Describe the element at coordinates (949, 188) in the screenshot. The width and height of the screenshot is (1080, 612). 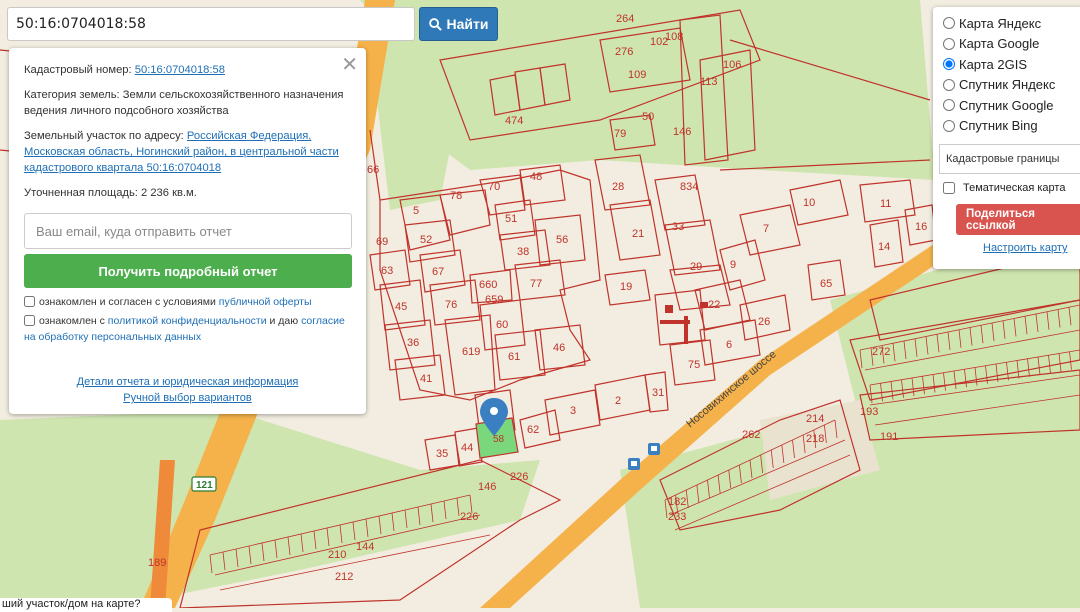
I see `thematic-checkbox` at that location.